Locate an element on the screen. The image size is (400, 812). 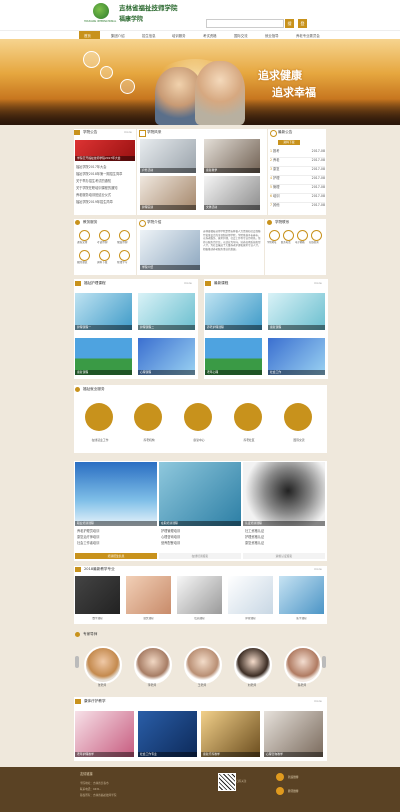
course-card: 老年心理 is located at coordinates (233, 356).